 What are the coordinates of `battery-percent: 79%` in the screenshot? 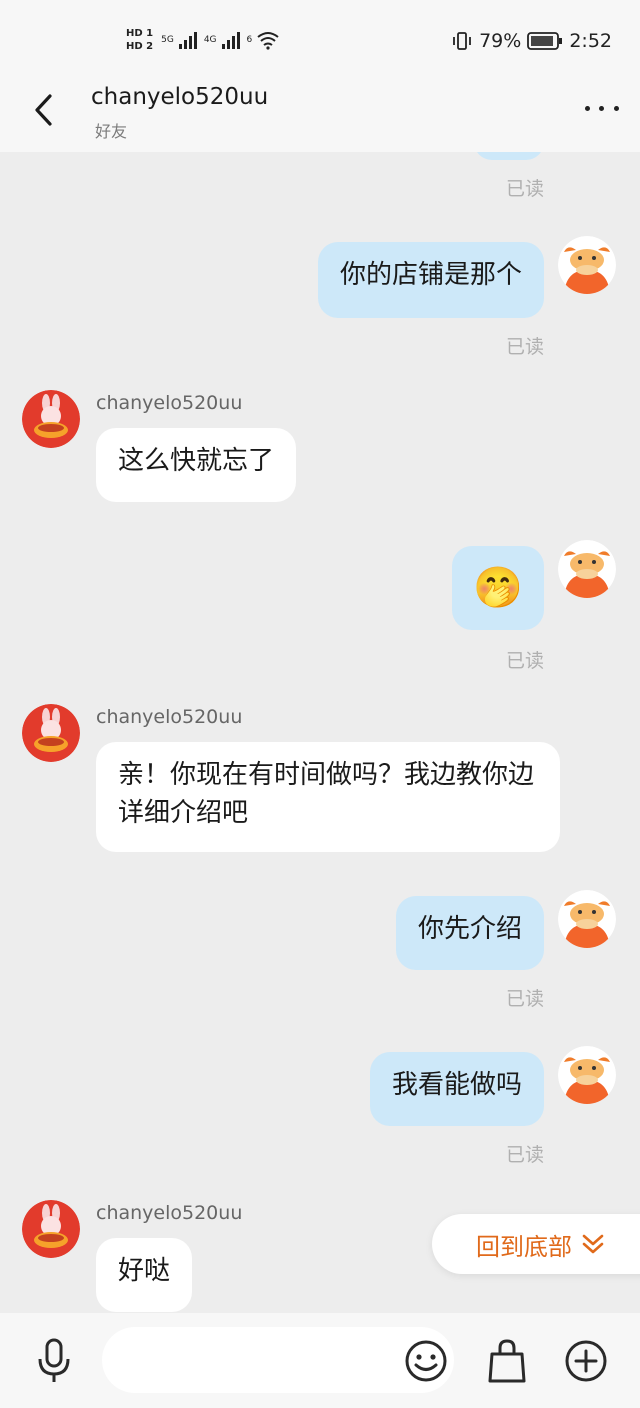 It's located at (500, 41).